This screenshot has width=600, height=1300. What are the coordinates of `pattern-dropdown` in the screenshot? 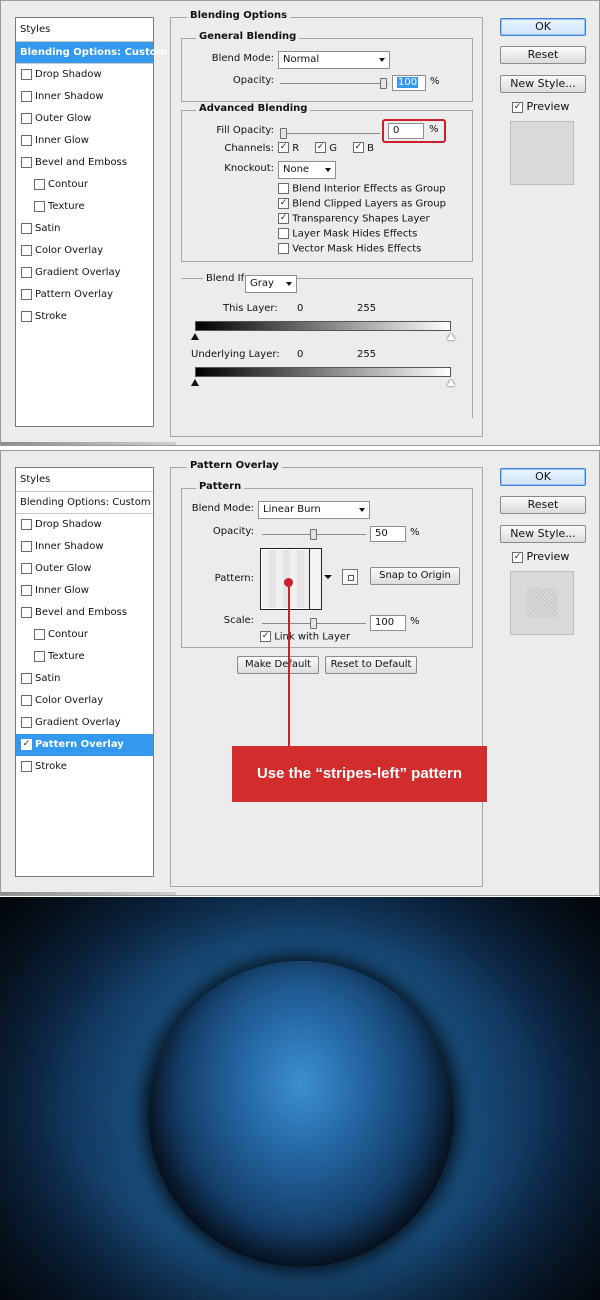 It's located at (315, 579).